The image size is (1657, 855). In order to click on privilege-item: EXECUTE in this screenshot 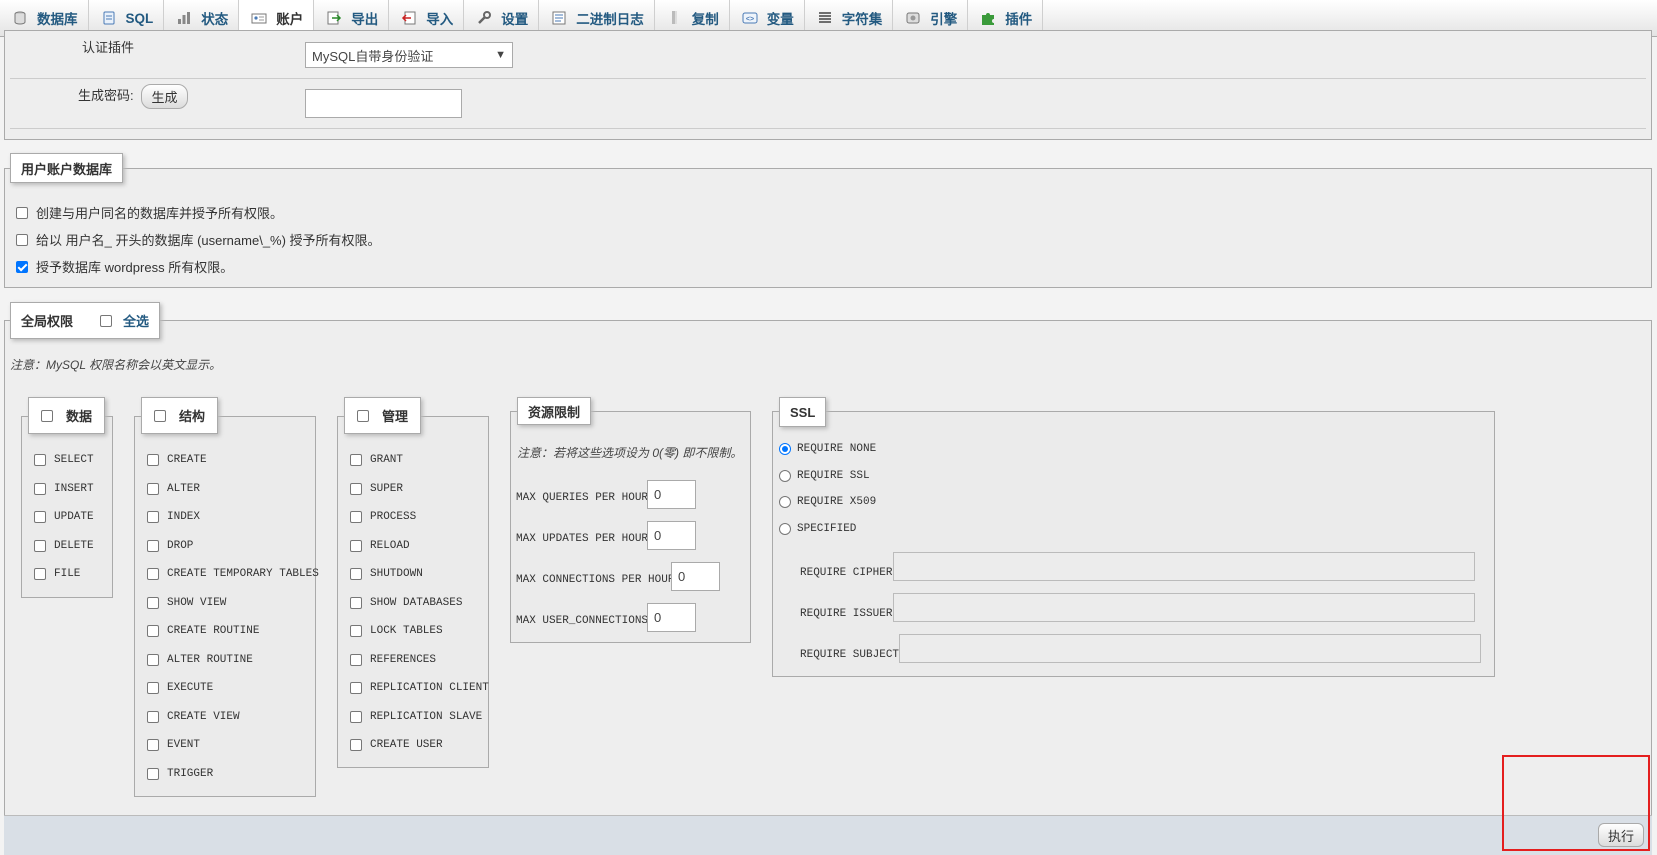, I will do `click(180, 688)`.